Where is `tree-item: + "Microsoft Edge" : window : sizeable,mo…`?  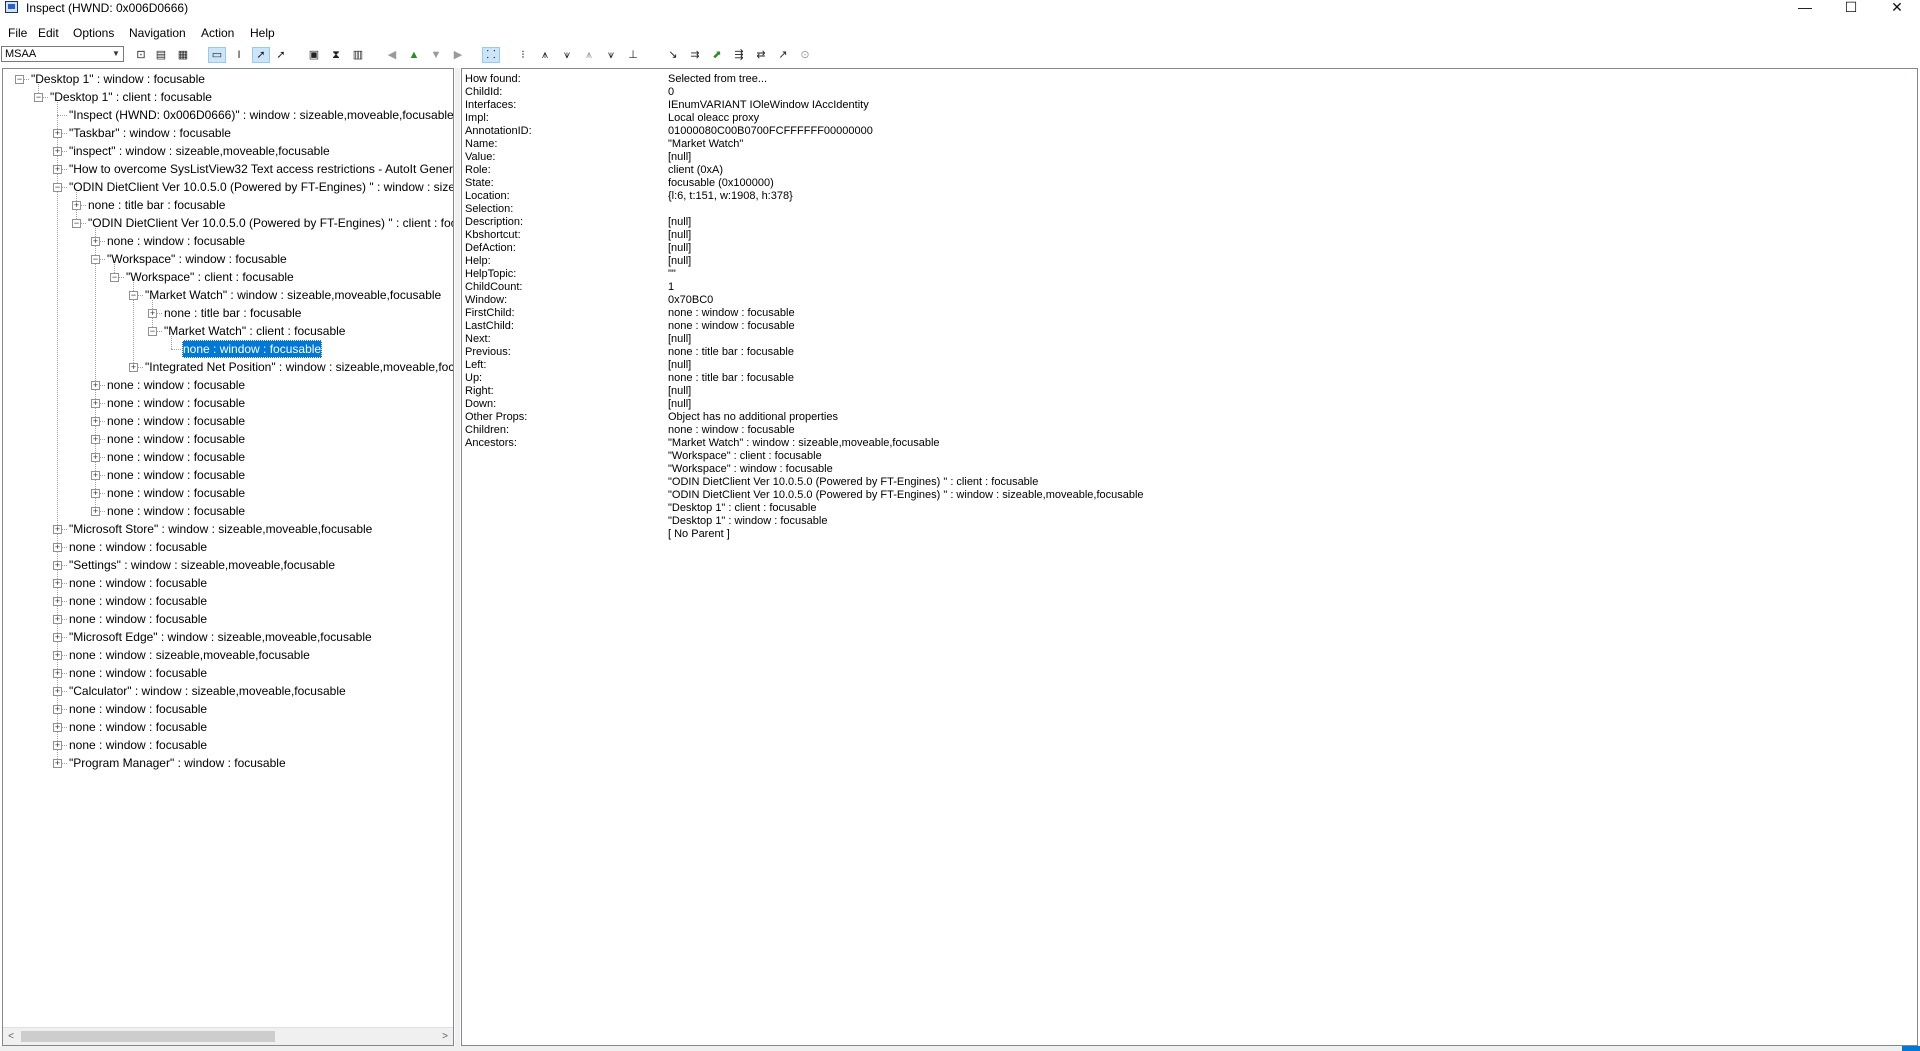 tree-item: + "Microsoft Edge" : window : sizeable,mo… is located at coordinates (228, 637).